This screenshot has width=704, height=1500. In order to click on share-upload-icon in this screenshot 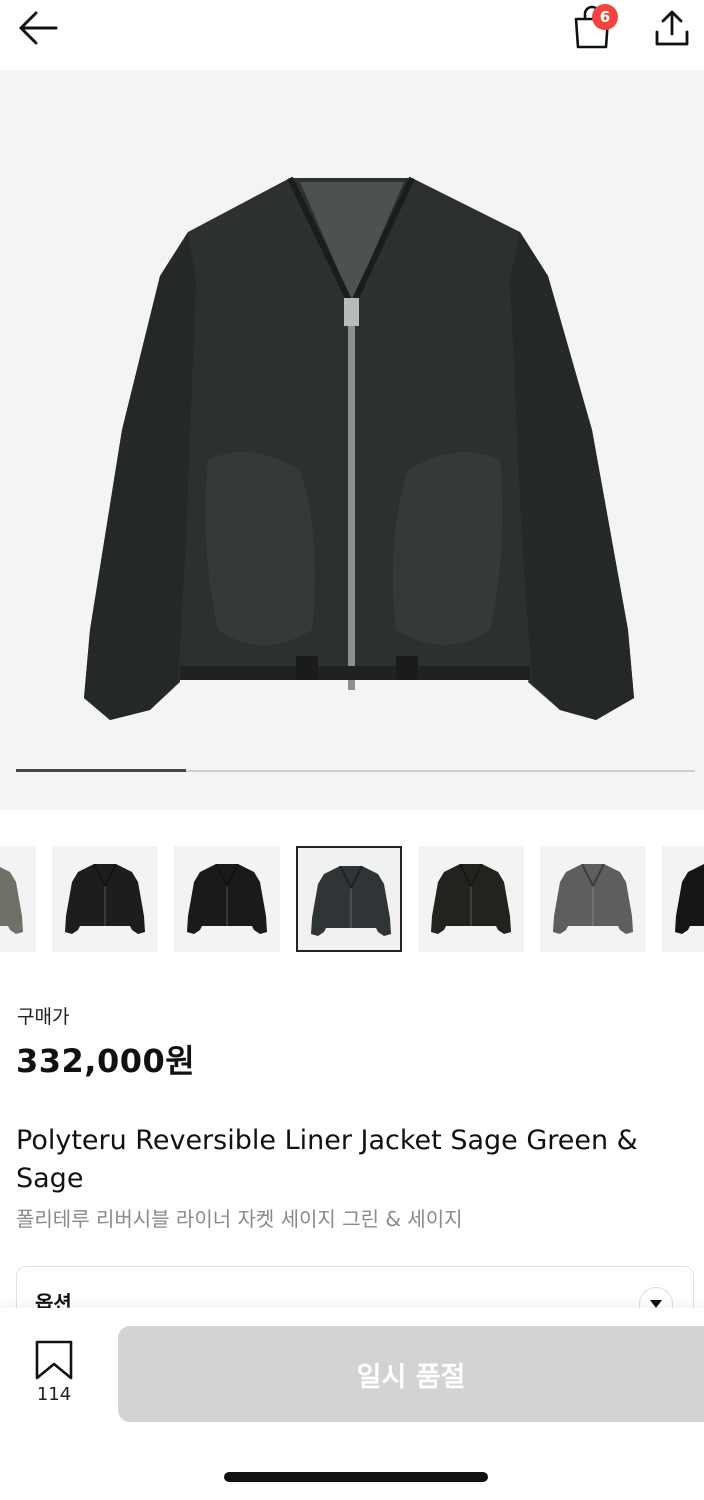, I will do `click(672, 28)`.